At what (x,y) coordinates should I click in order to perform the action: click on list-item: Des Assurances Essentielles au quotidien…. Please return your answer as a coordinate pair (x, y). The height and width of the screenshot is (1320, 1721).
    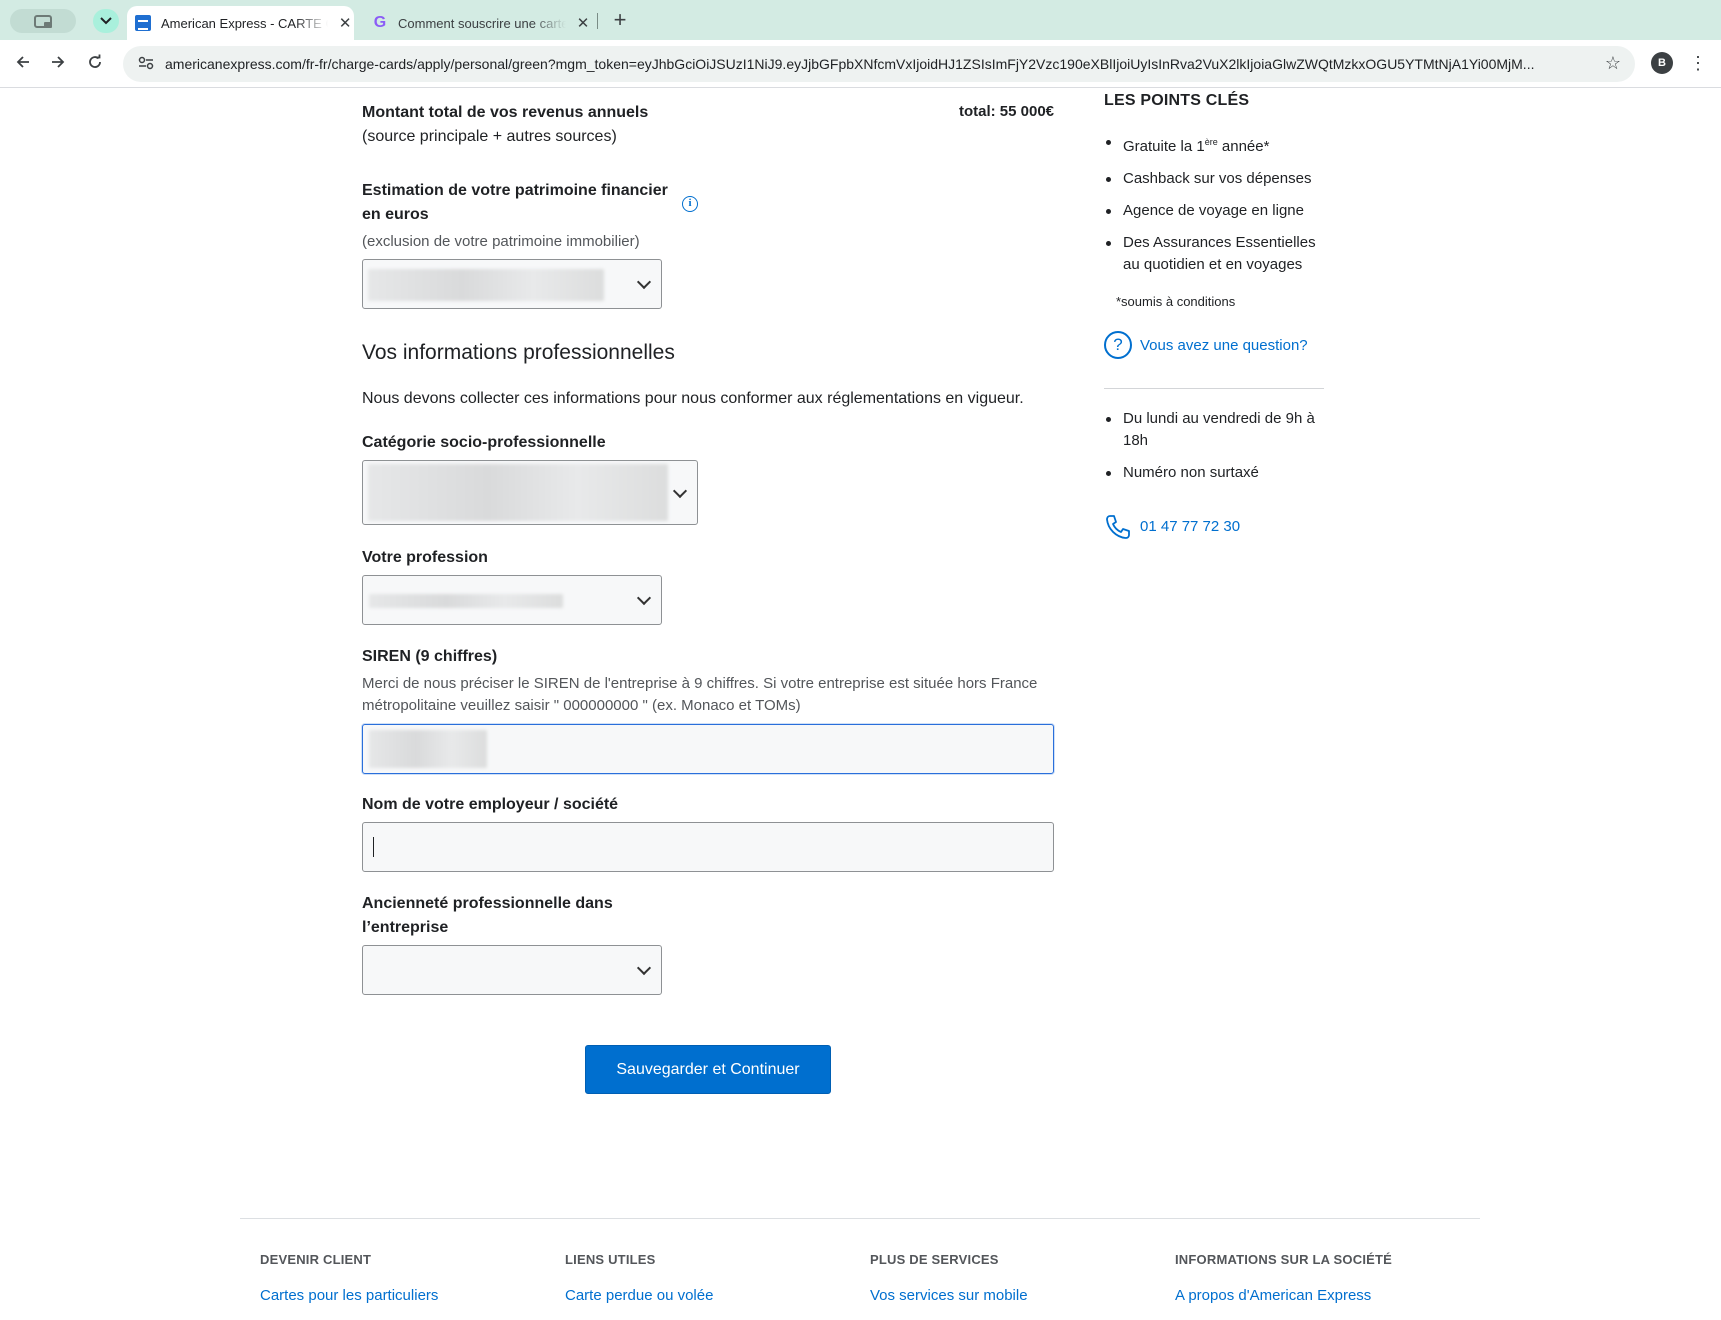
    Looking at the image, I should click on (1219, 254).